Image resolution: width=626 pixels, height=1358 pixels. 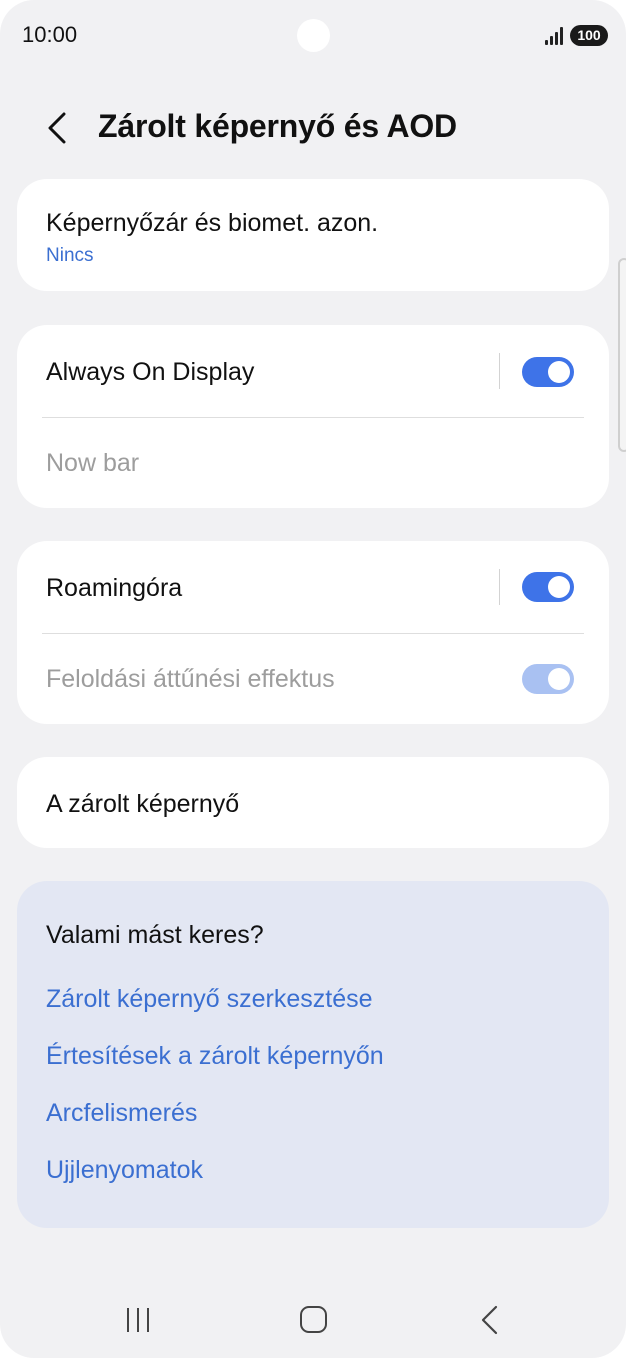 I want to click on unlock-transition-item: Feloldási áttűnési effektus, so click(x=313, y=679).